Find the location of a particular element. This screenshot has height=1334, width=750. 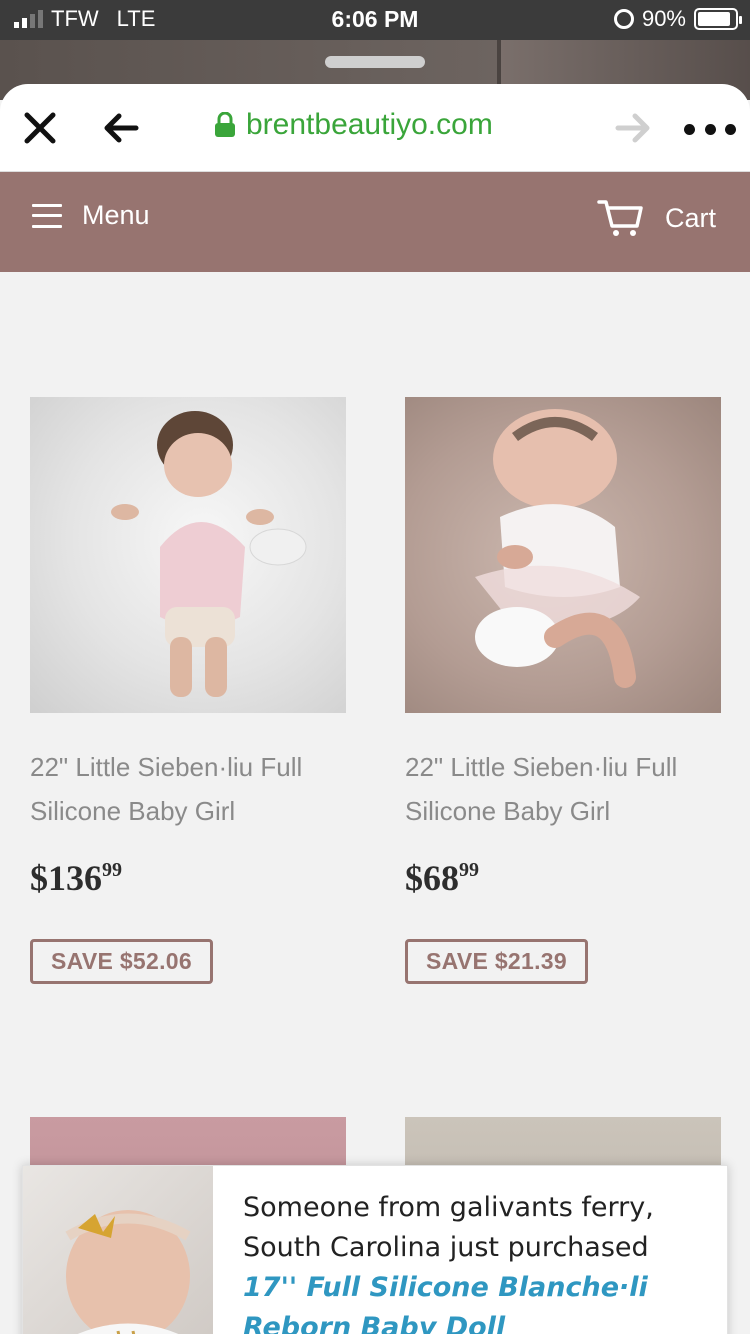

hamburger-icon is located at coordinates (47, 215).